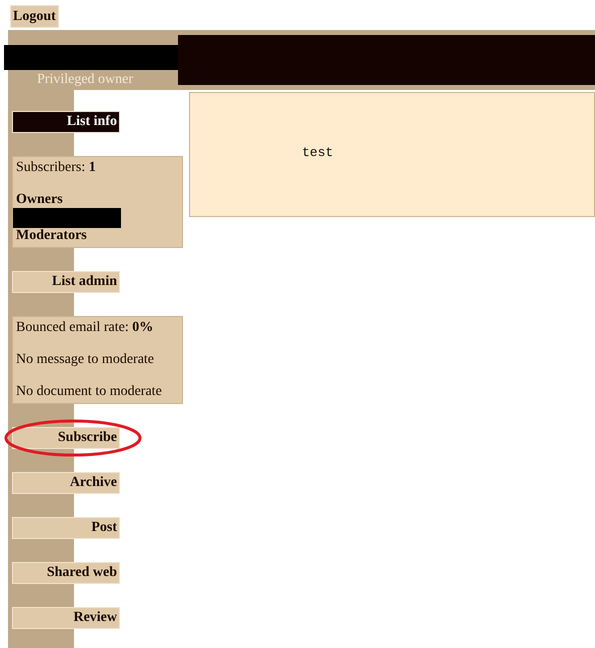 This screenshot has height=648, width=595. I want to click on content-text: test, so click(318, 152).